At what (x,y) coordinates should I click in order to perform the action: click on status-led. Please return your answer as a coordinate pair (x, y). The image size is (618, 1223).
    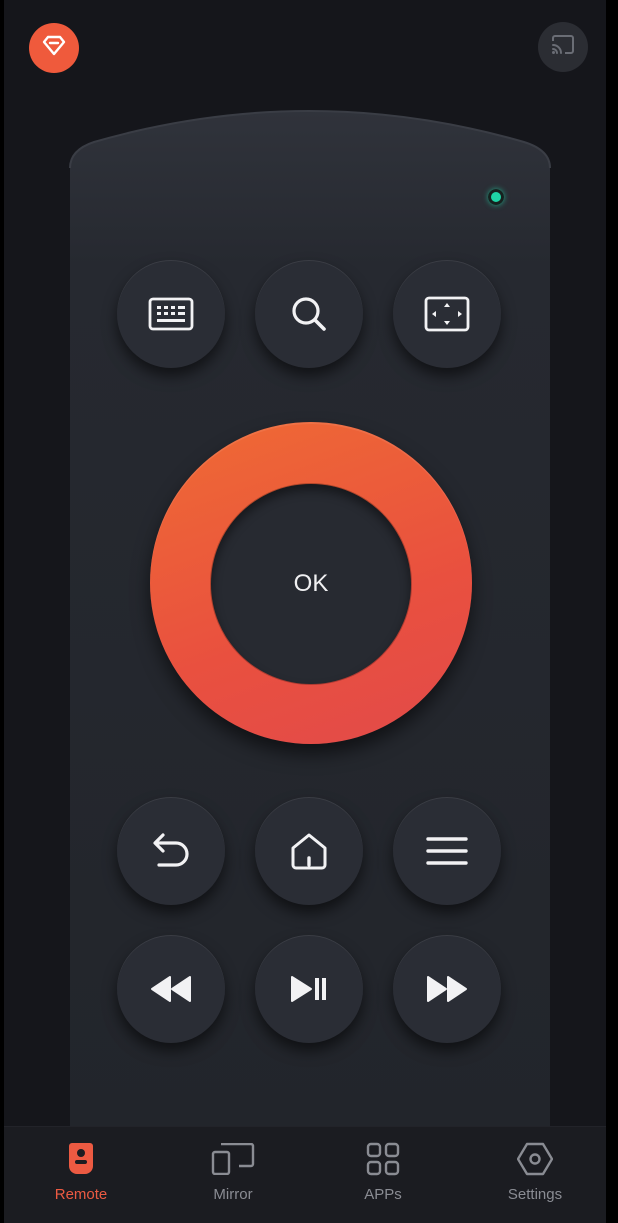
    Looking at the image, I should click on (496, 197).